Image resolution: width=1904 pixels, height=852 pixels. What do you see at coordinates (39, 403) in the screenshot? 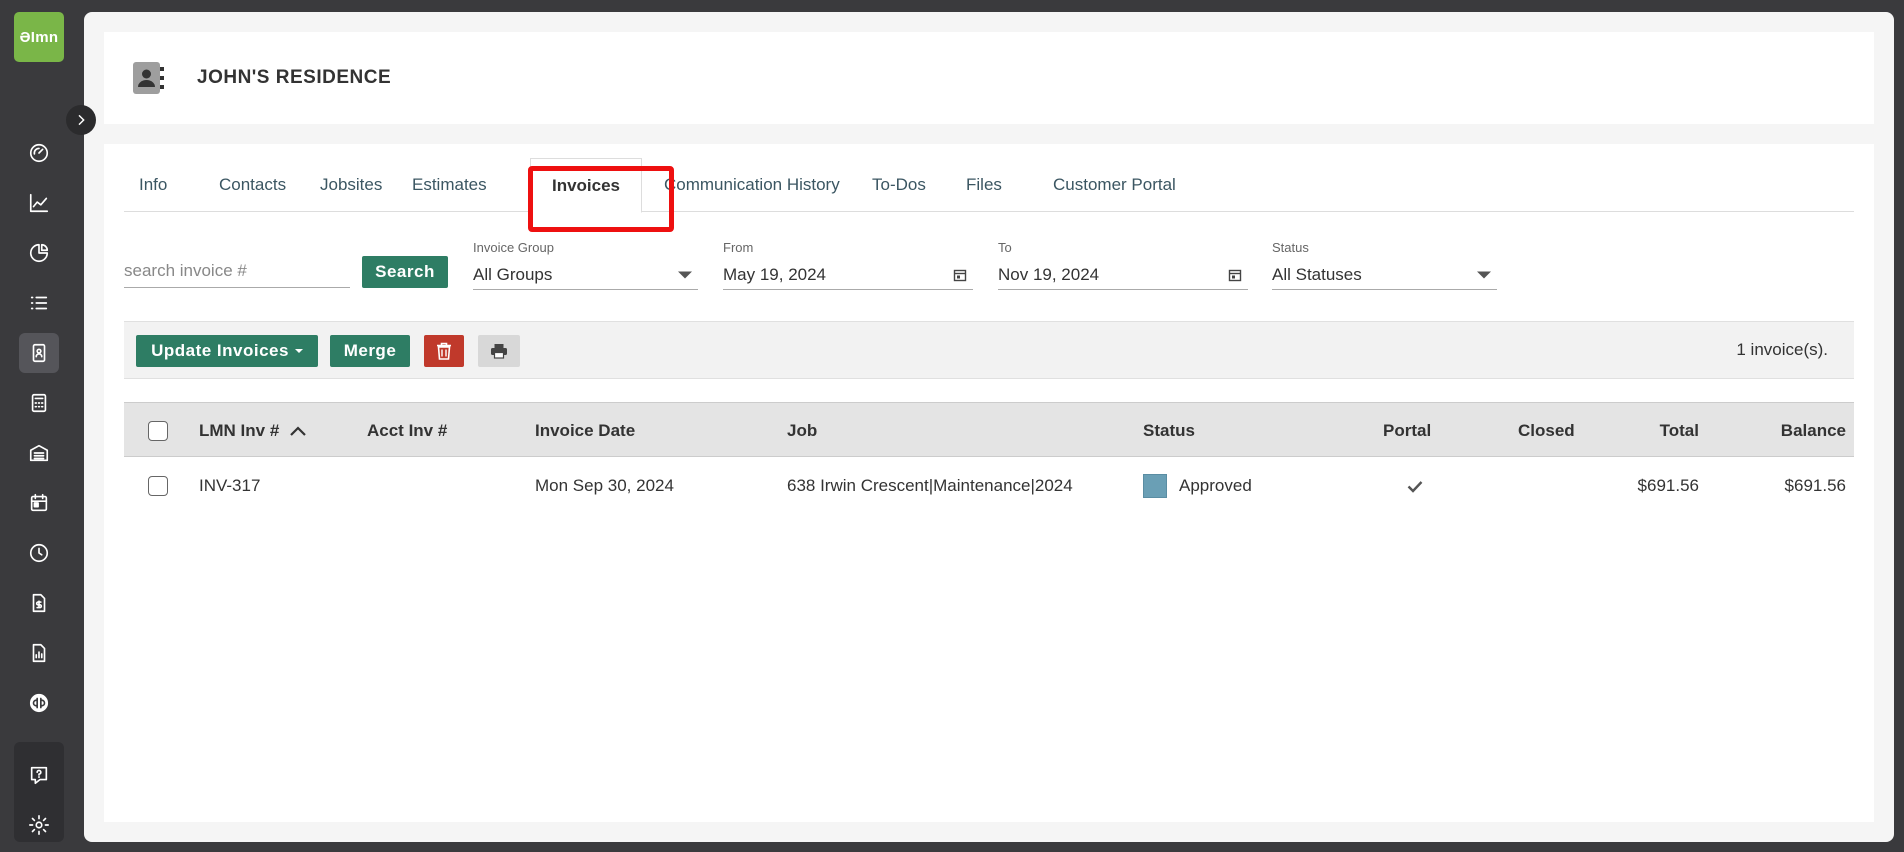
I see `calculator-icon` at bounding box center [39, 403].